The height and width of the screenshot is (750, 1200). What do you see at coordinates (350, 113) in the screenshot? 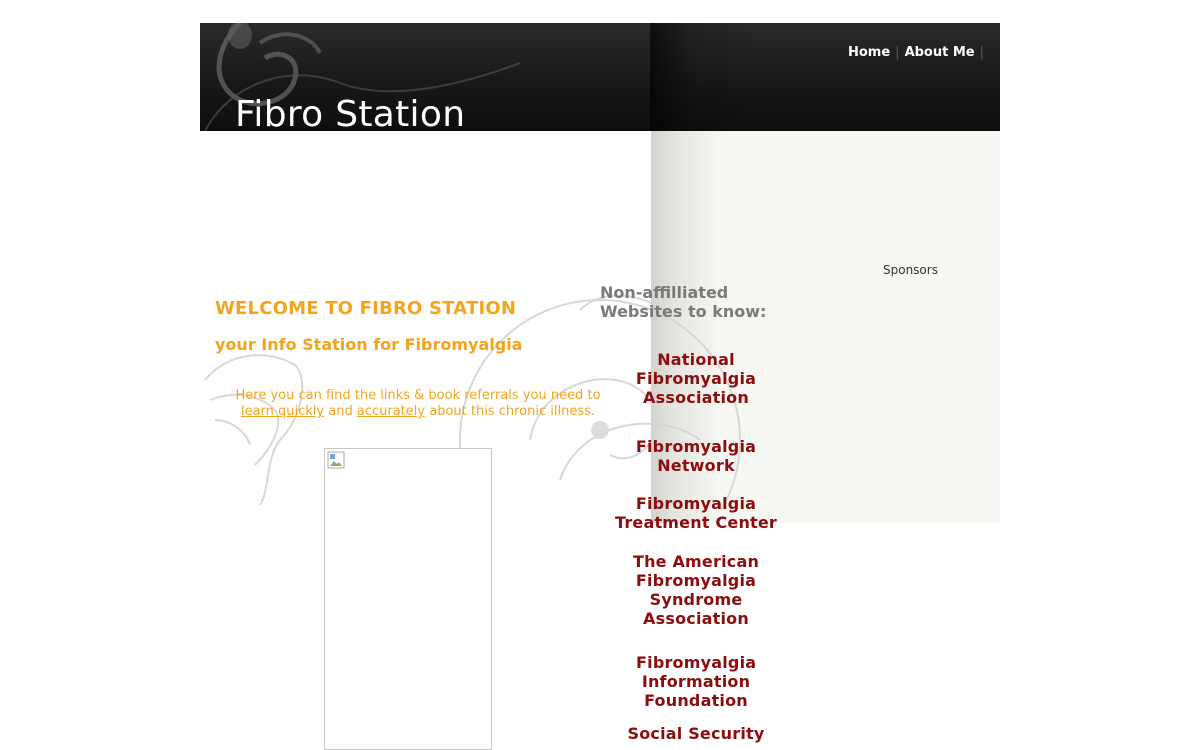
I see `site-title: Fibro Station` at bounding box center [350, 113].